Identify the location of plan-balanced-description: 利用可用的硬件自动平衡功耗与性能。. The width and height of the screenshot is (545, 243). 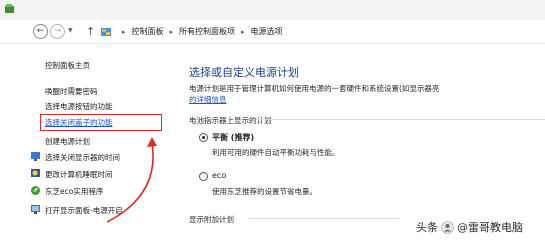
(276, 152).